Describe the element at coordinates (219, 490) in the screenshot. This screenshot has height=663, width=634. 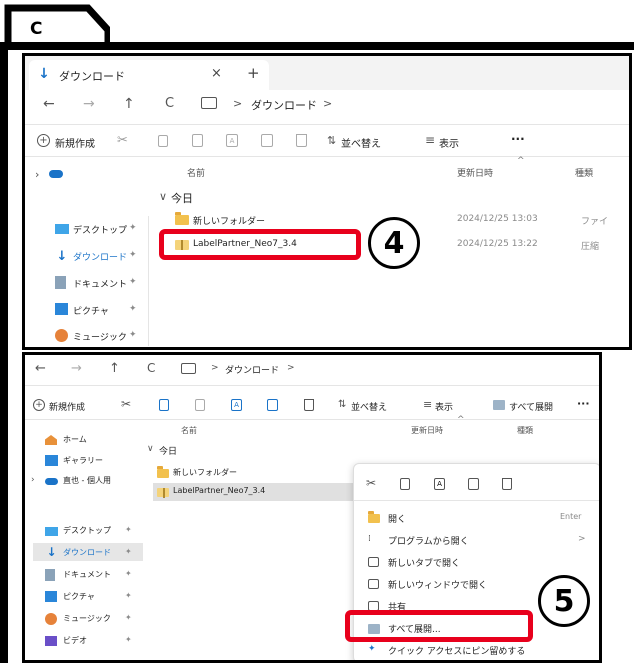
I see `file-name-zip: LabelPartner_Neo7_3.4` at that location.